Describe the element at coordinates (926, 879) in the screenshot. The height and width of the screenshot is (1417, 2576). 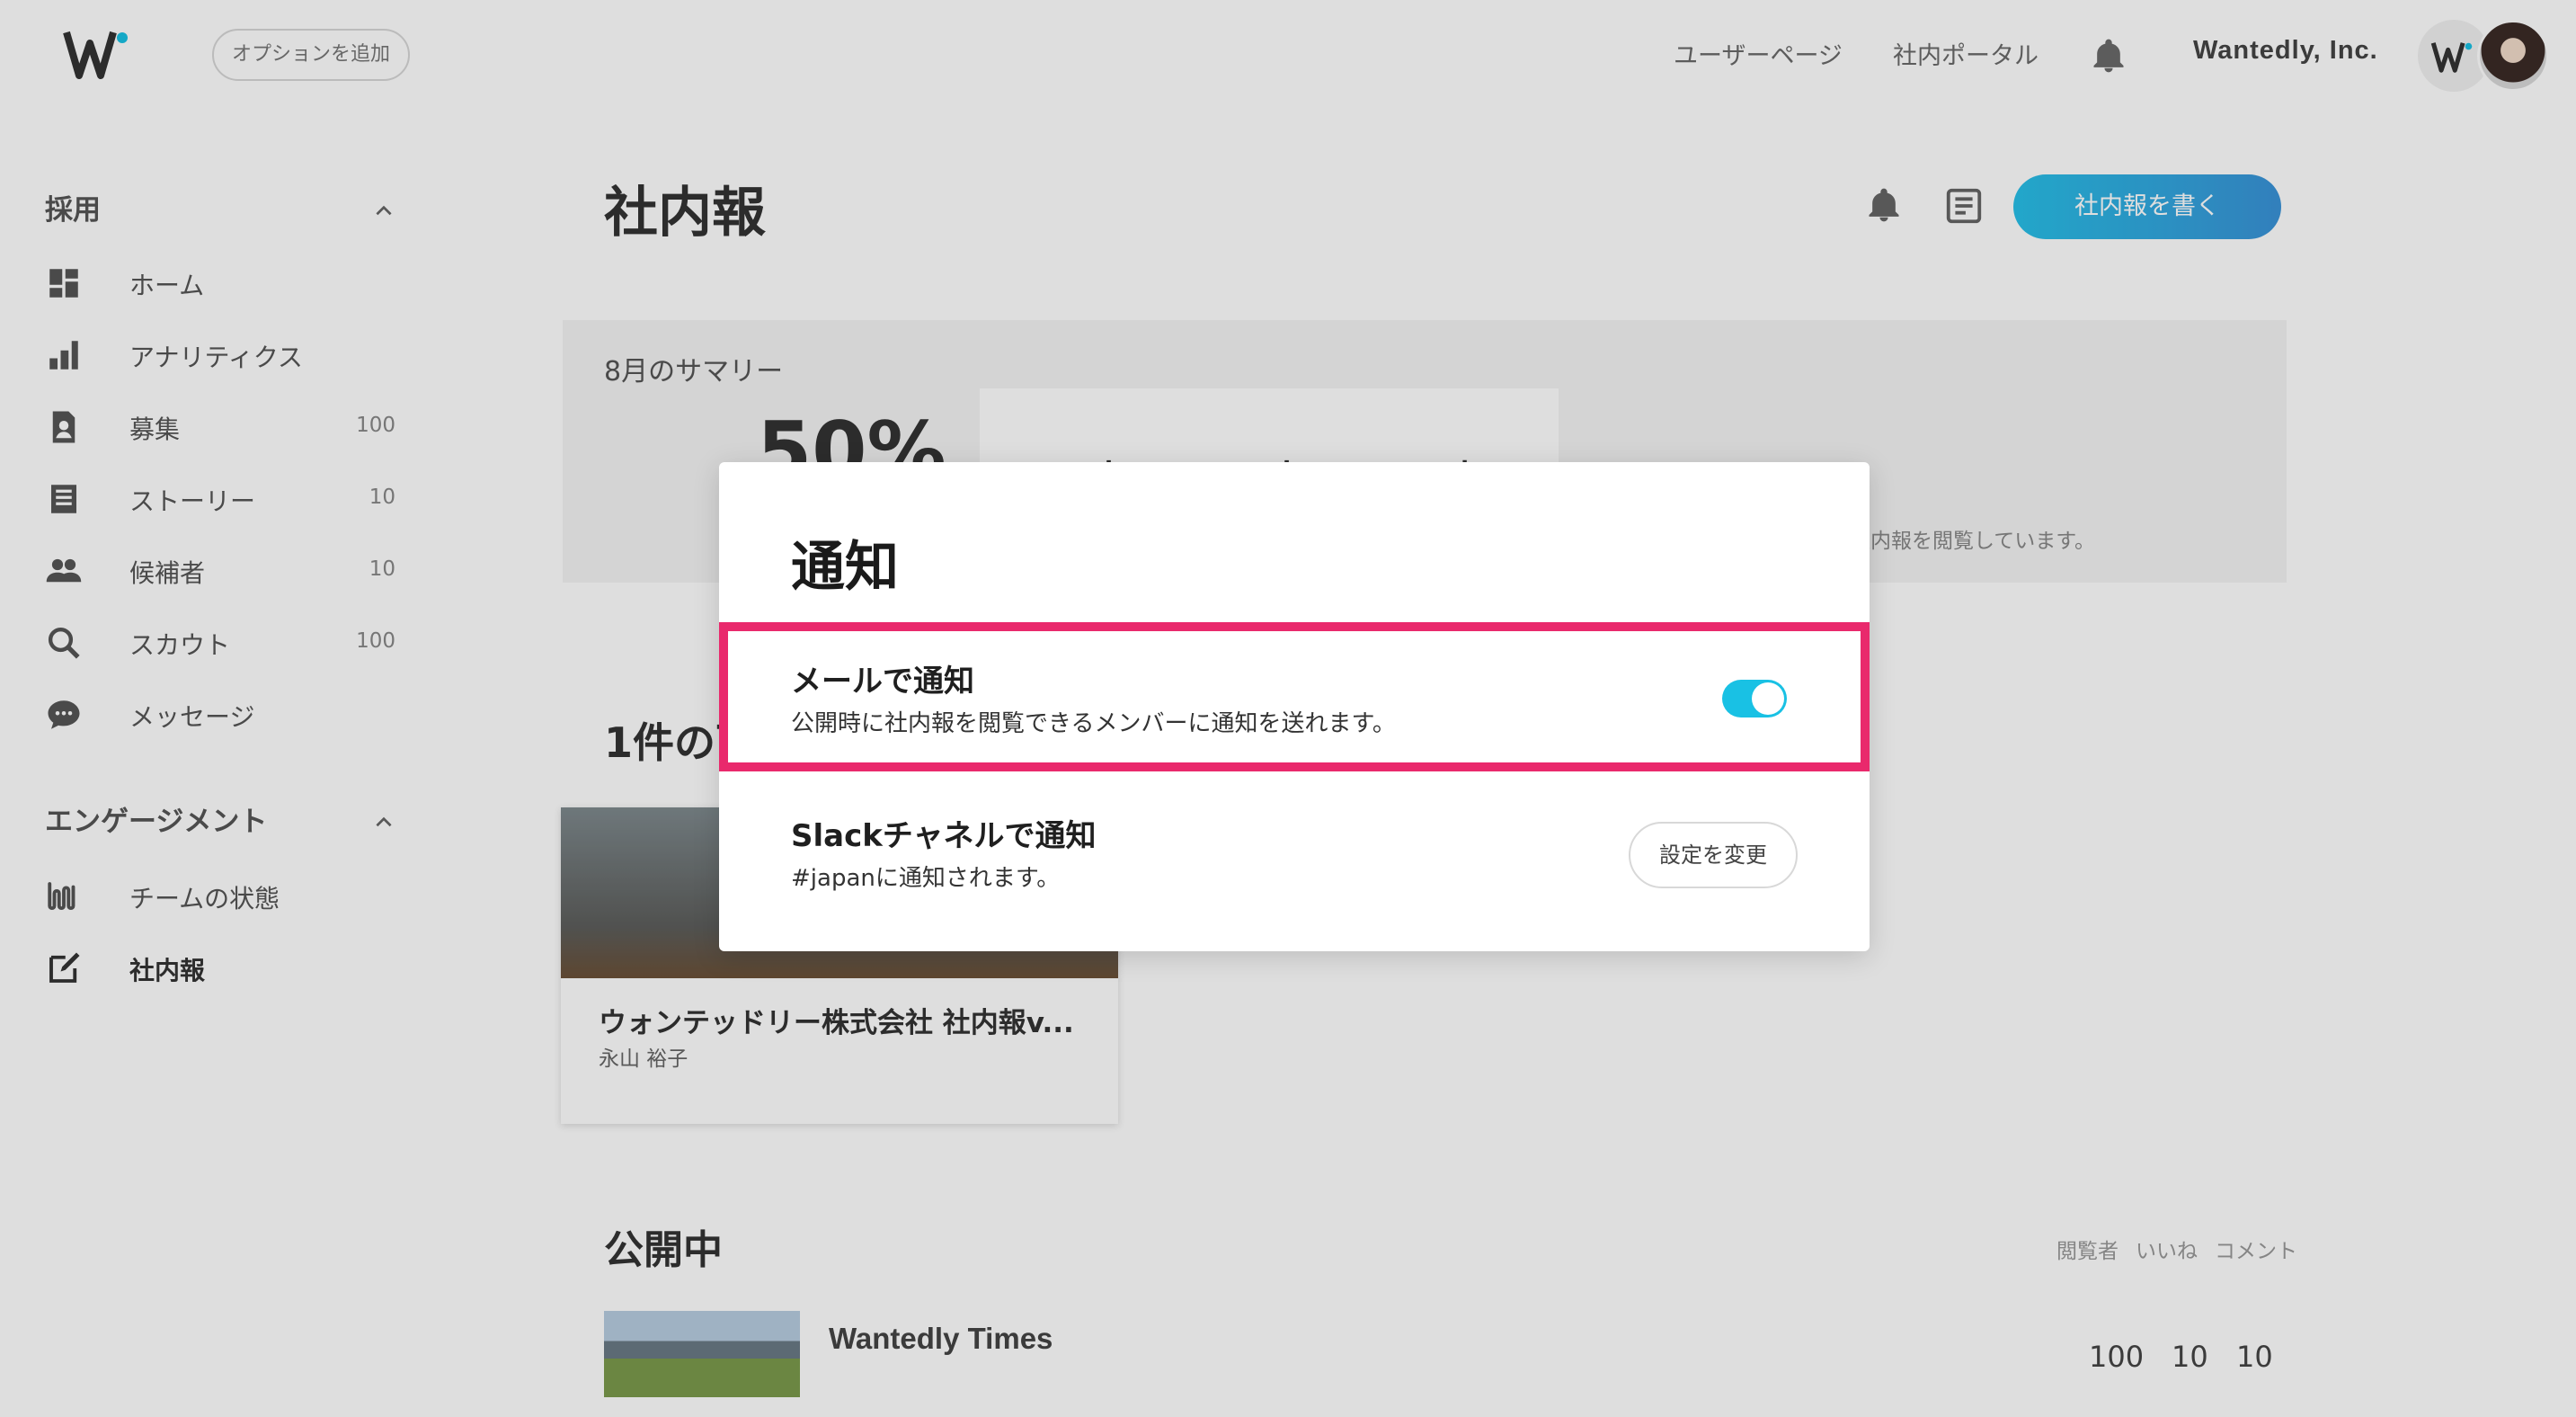
I see `slack-notification-description: #japanに通知されます。` at that location.